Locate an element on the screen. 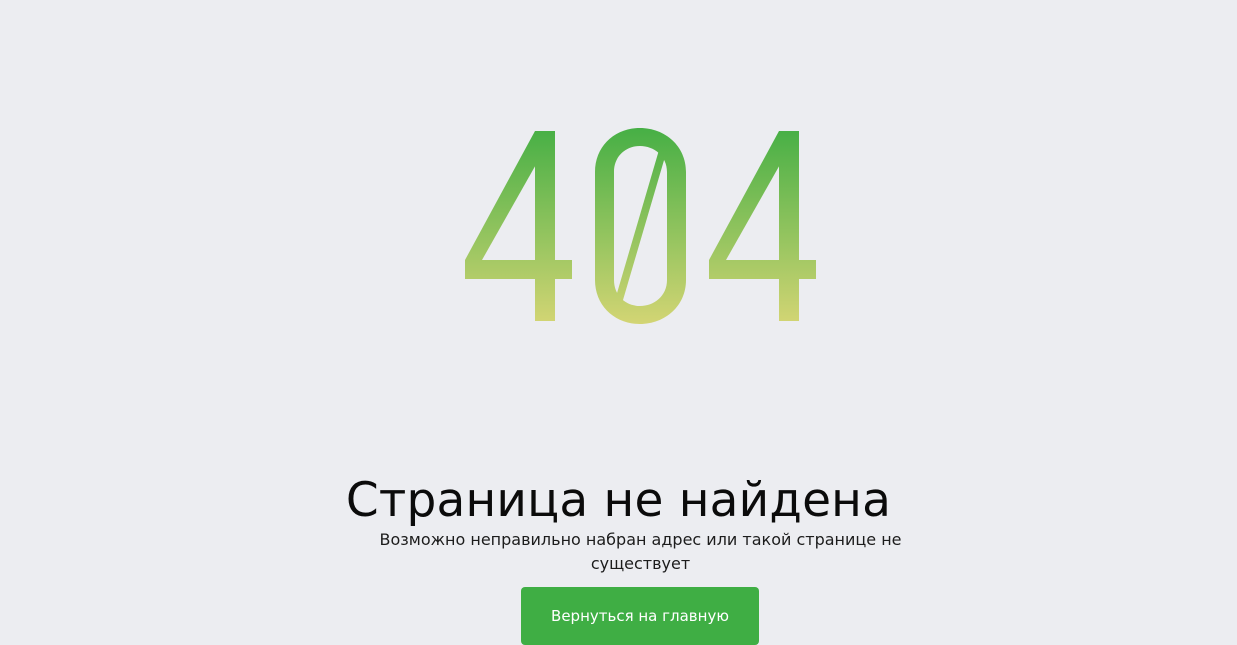 Image resolution: width=1237 pixels, height=645 pixels. digit-four-left is located at coordinates (518, 226).